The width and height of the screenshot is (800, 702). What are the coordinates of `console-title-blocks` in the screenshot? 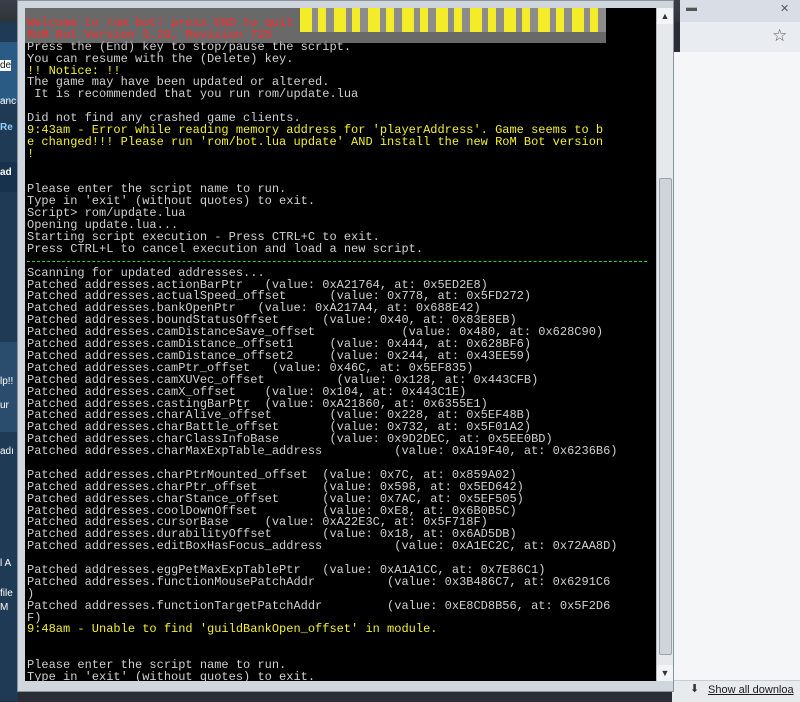 It's located at (453, 20).